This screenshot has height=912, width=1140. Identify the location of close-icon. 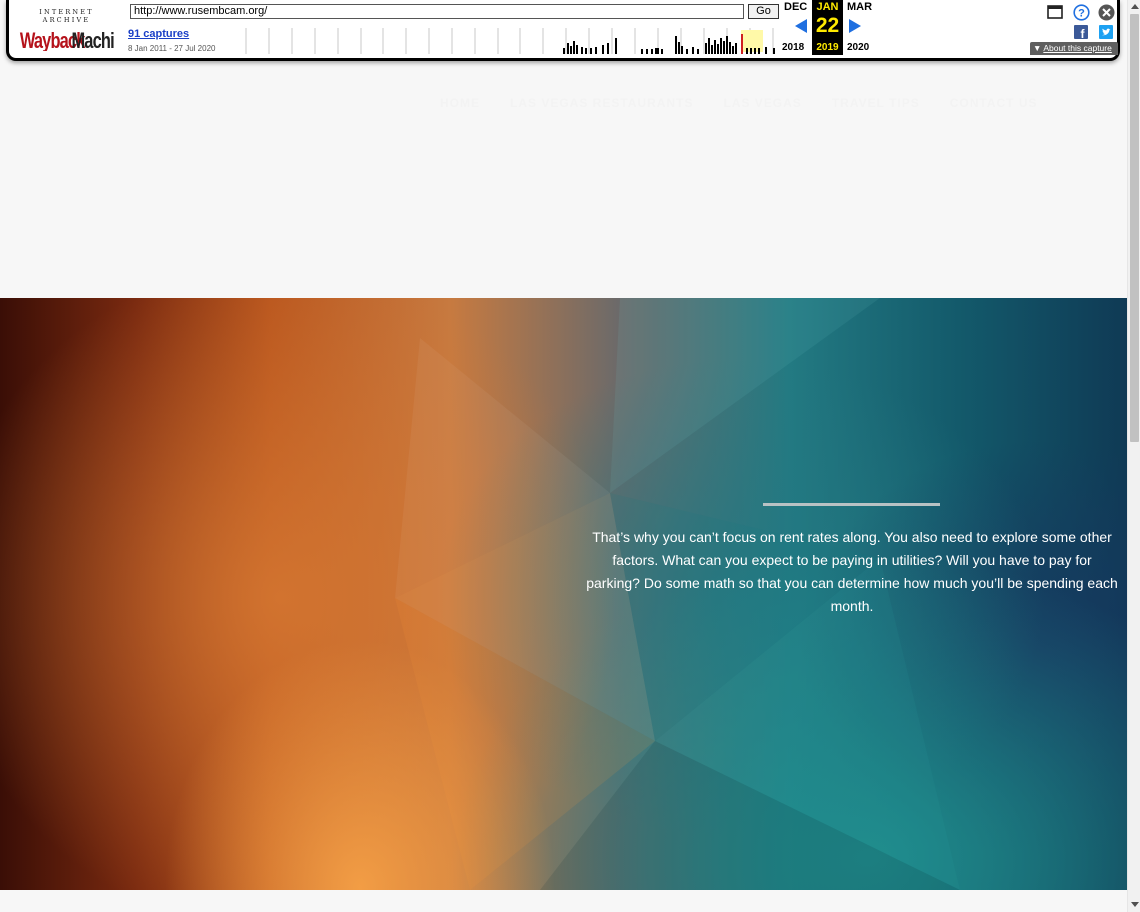
(1106, 12).